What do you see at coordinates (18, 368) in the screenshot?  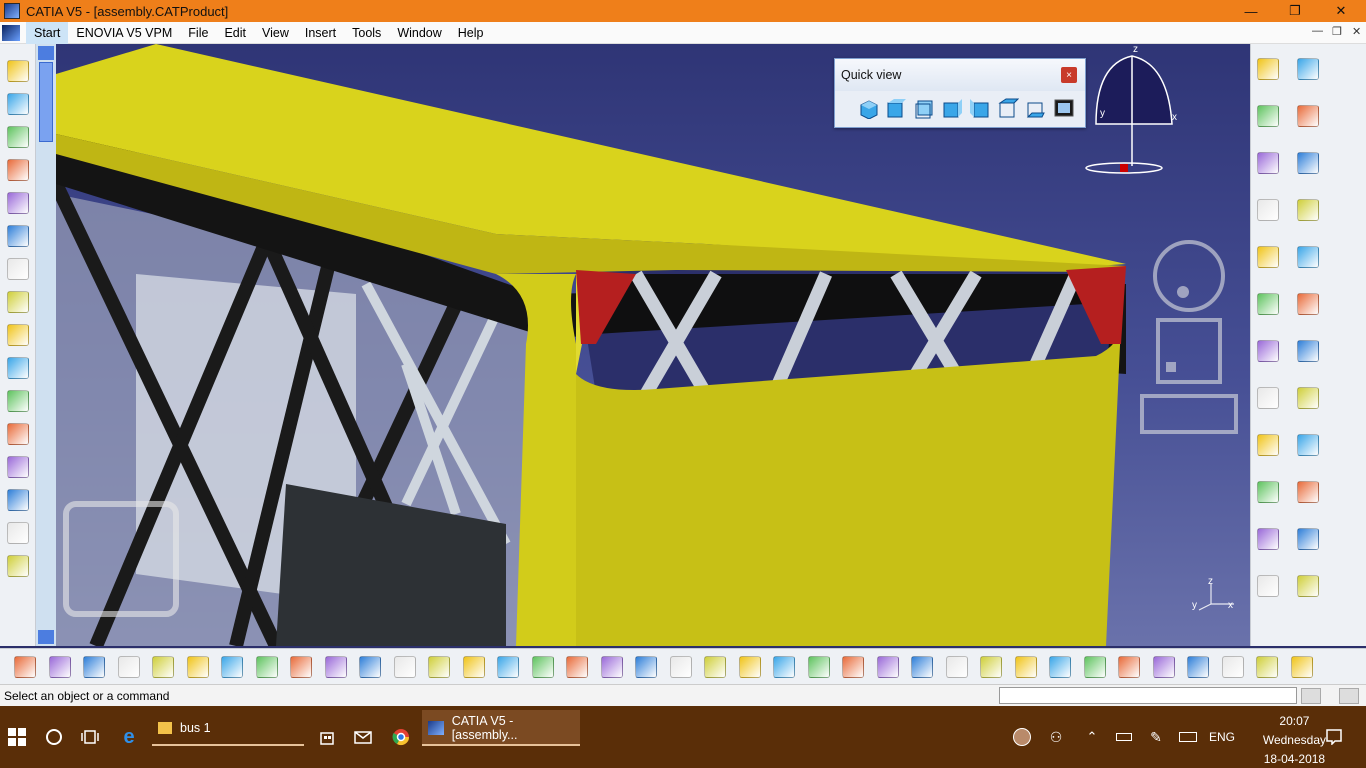 I see `connect-curve-icon` at bounding box center [18, 368].